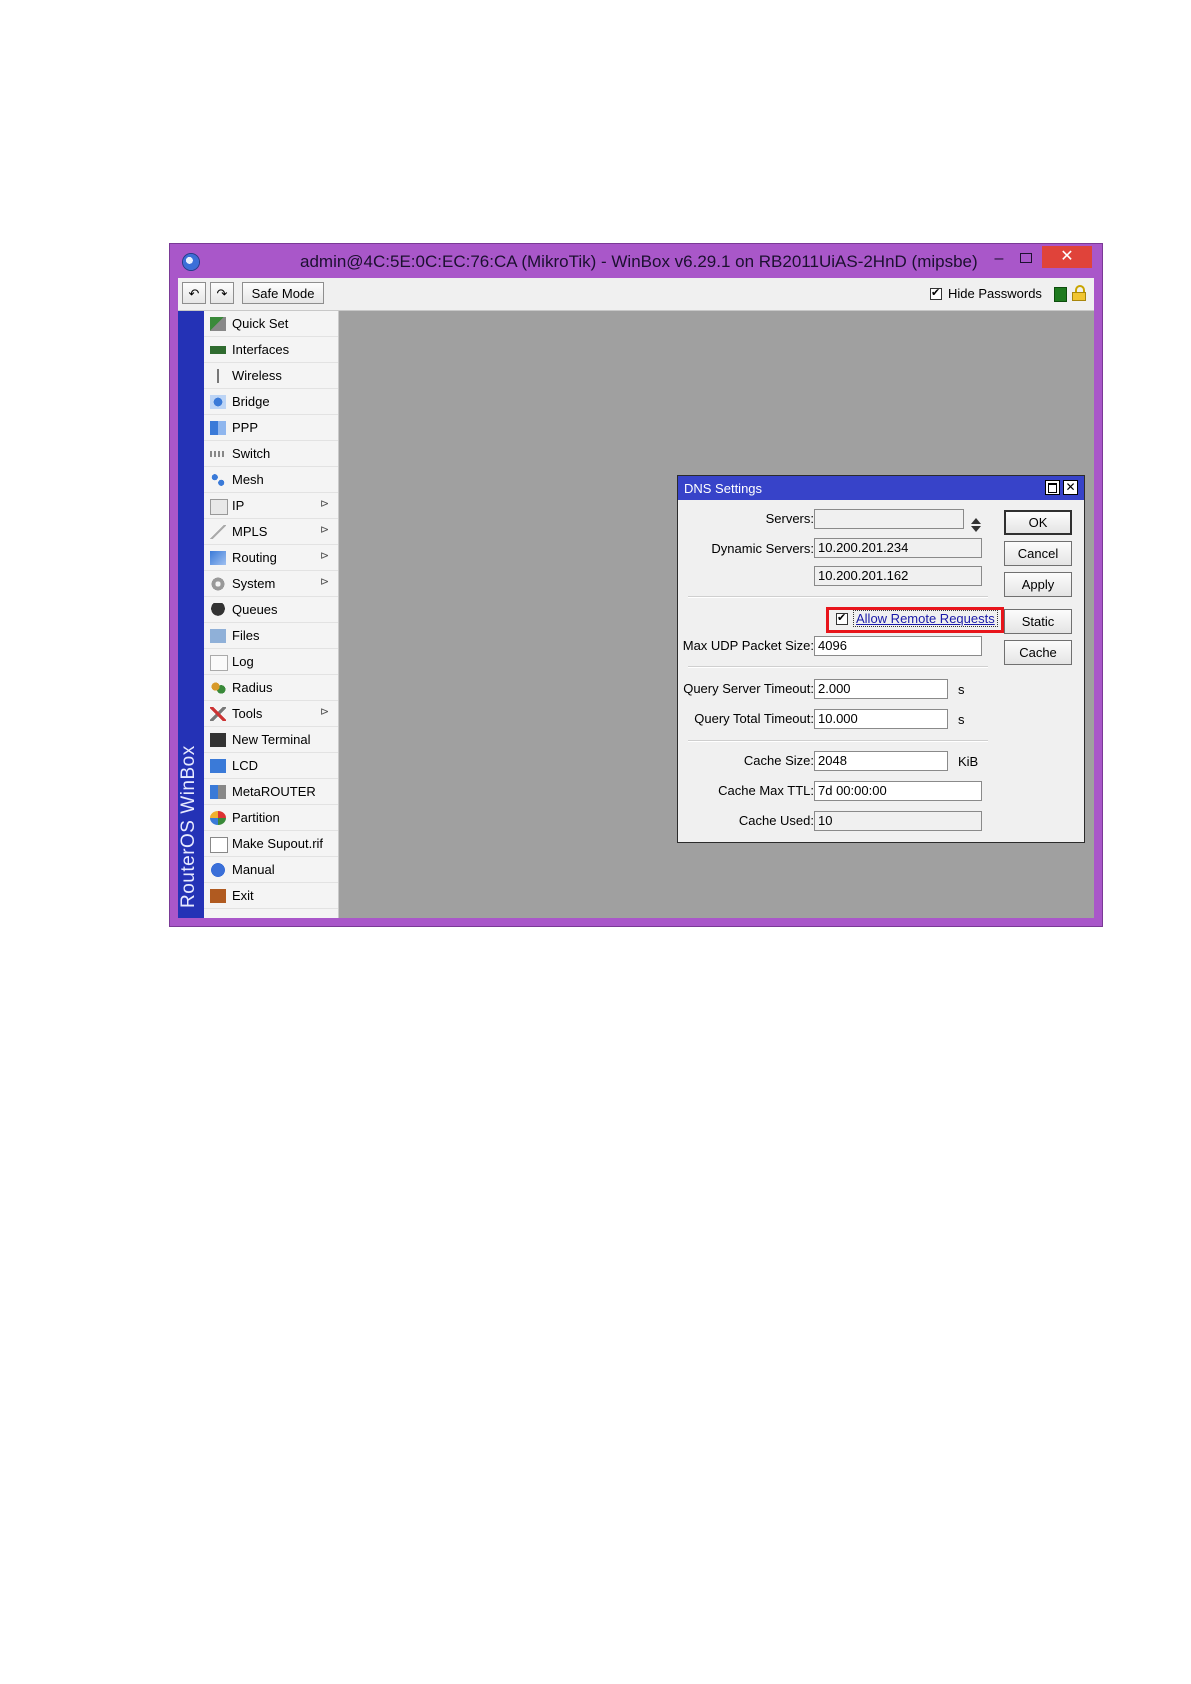 The width and height of the screenshot is (1191, 1684). I want to click on cache-used-field: 10, so click(898, 821).